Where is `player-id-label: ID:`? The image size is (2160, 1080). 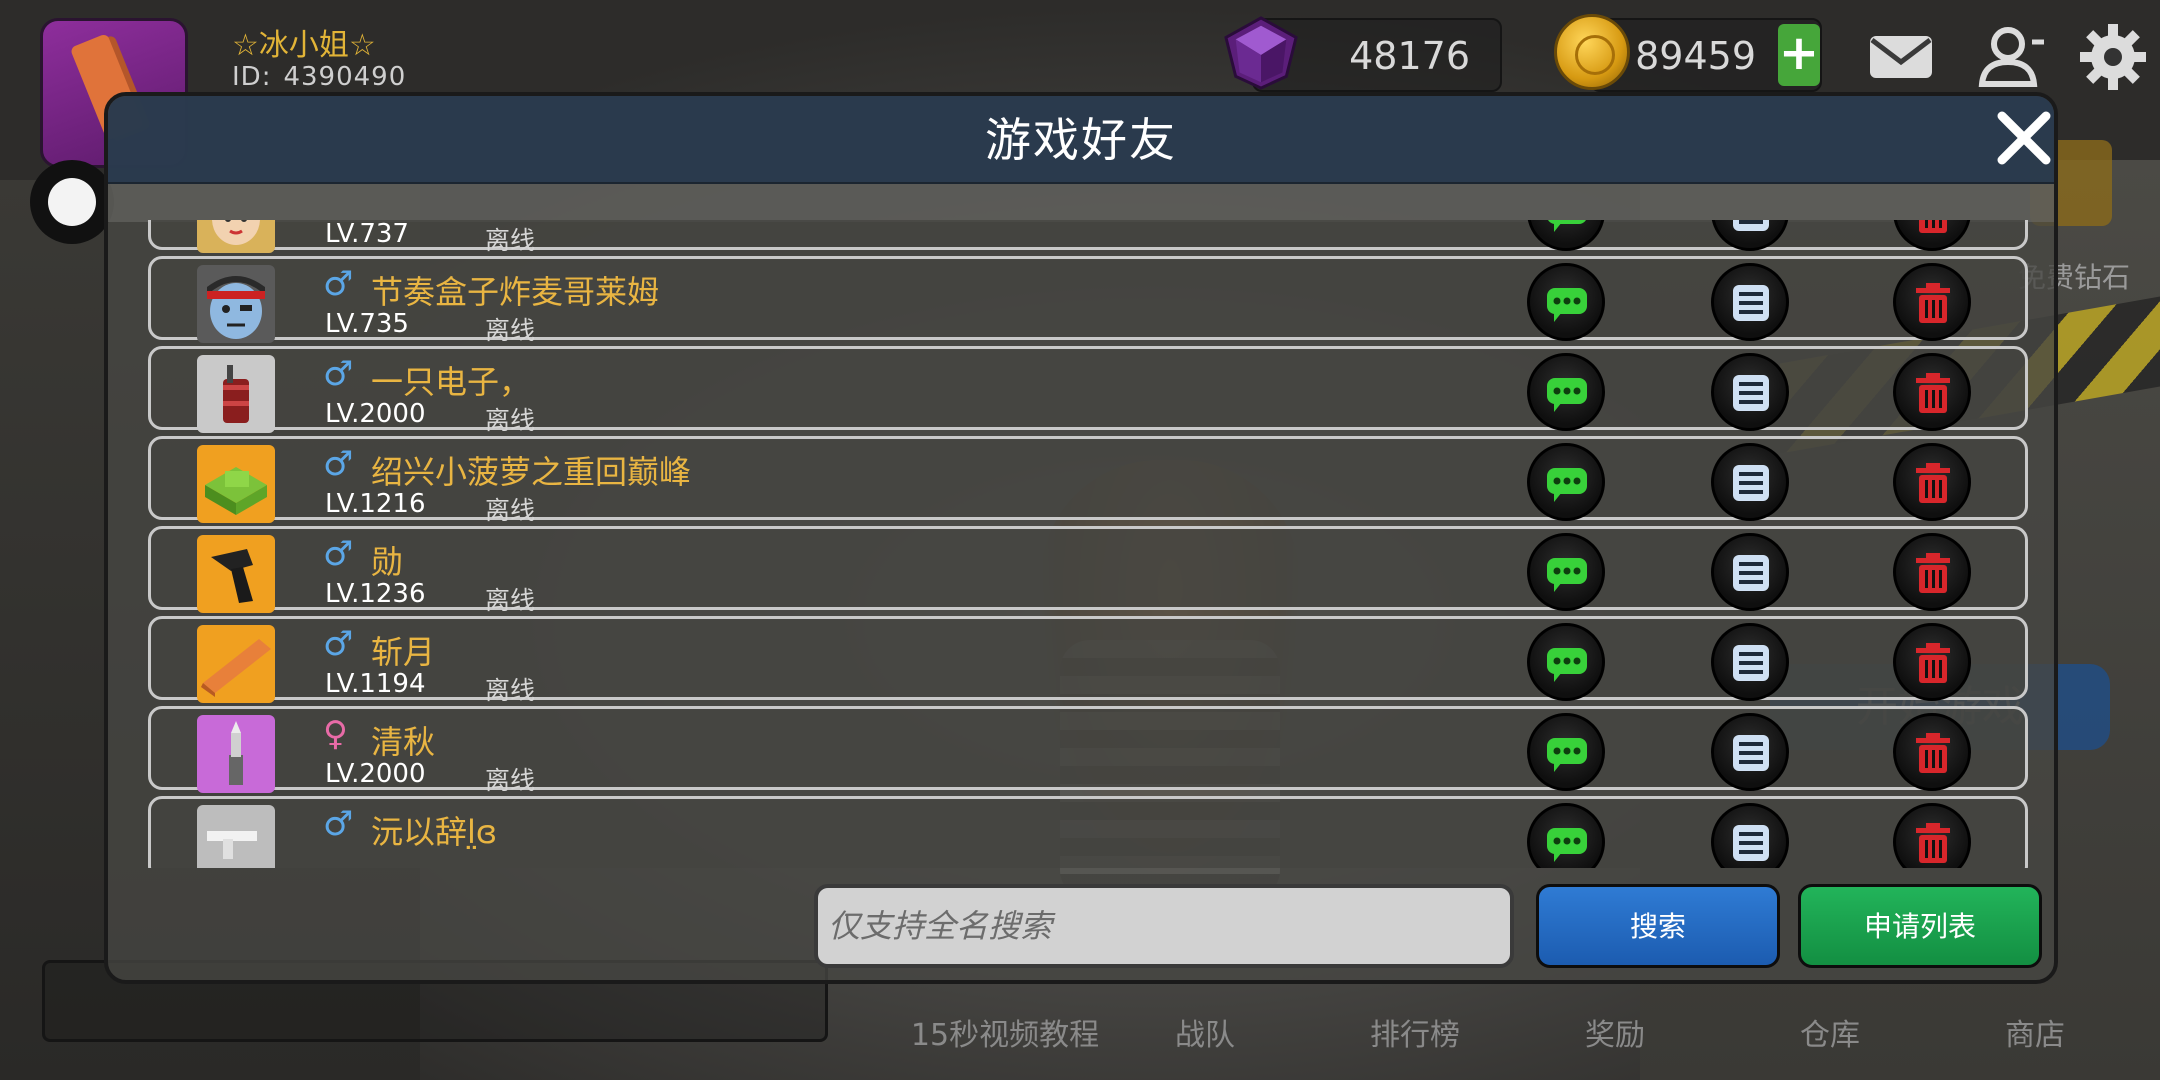
player-id-label: ID: is located at coordinates (252, 77).